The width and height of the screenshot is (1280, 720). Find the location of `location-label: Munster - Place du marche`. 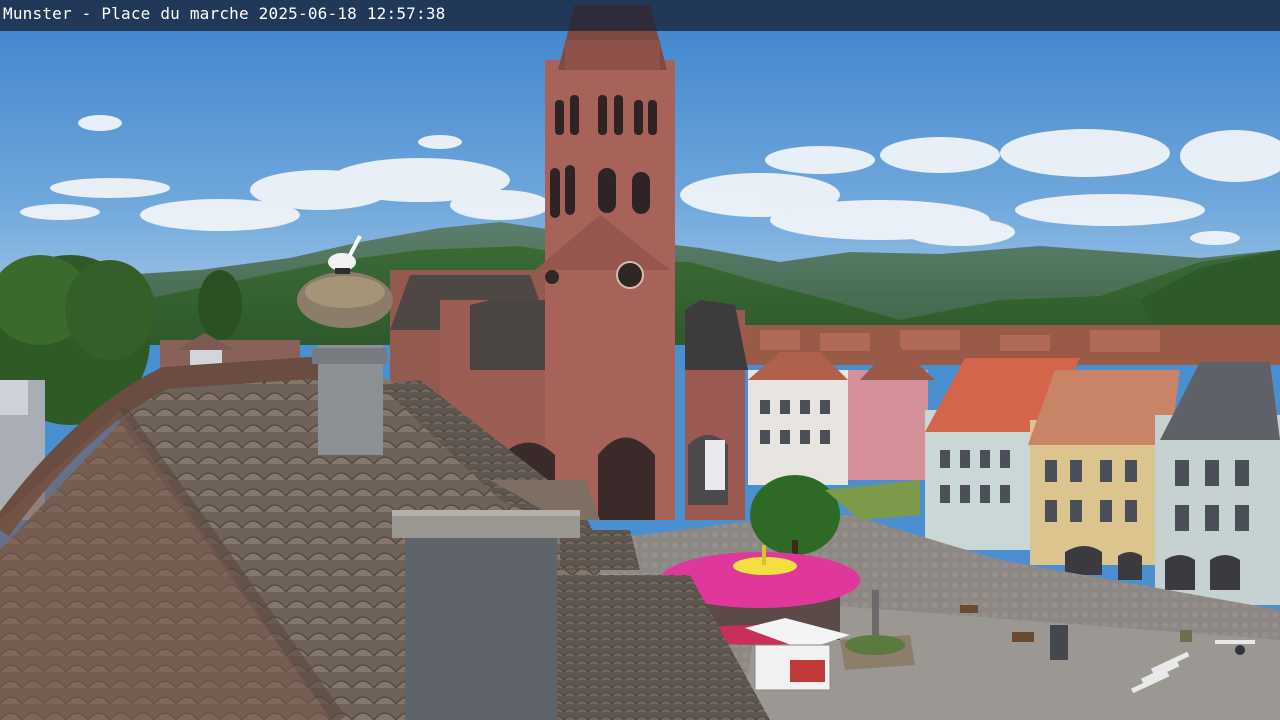

location-label: Munster - Place du marche is located at coordinates (126, 13).